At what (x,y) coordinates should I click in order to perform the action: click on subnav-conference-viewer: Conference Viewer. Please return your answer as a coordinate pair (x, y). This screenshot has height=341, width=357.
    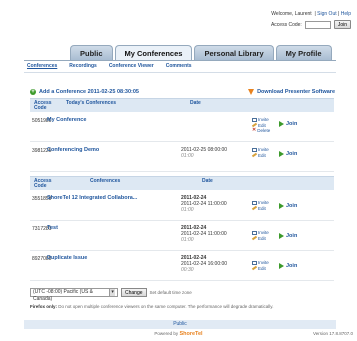
    Looking at the image, I should click on (131, 66).